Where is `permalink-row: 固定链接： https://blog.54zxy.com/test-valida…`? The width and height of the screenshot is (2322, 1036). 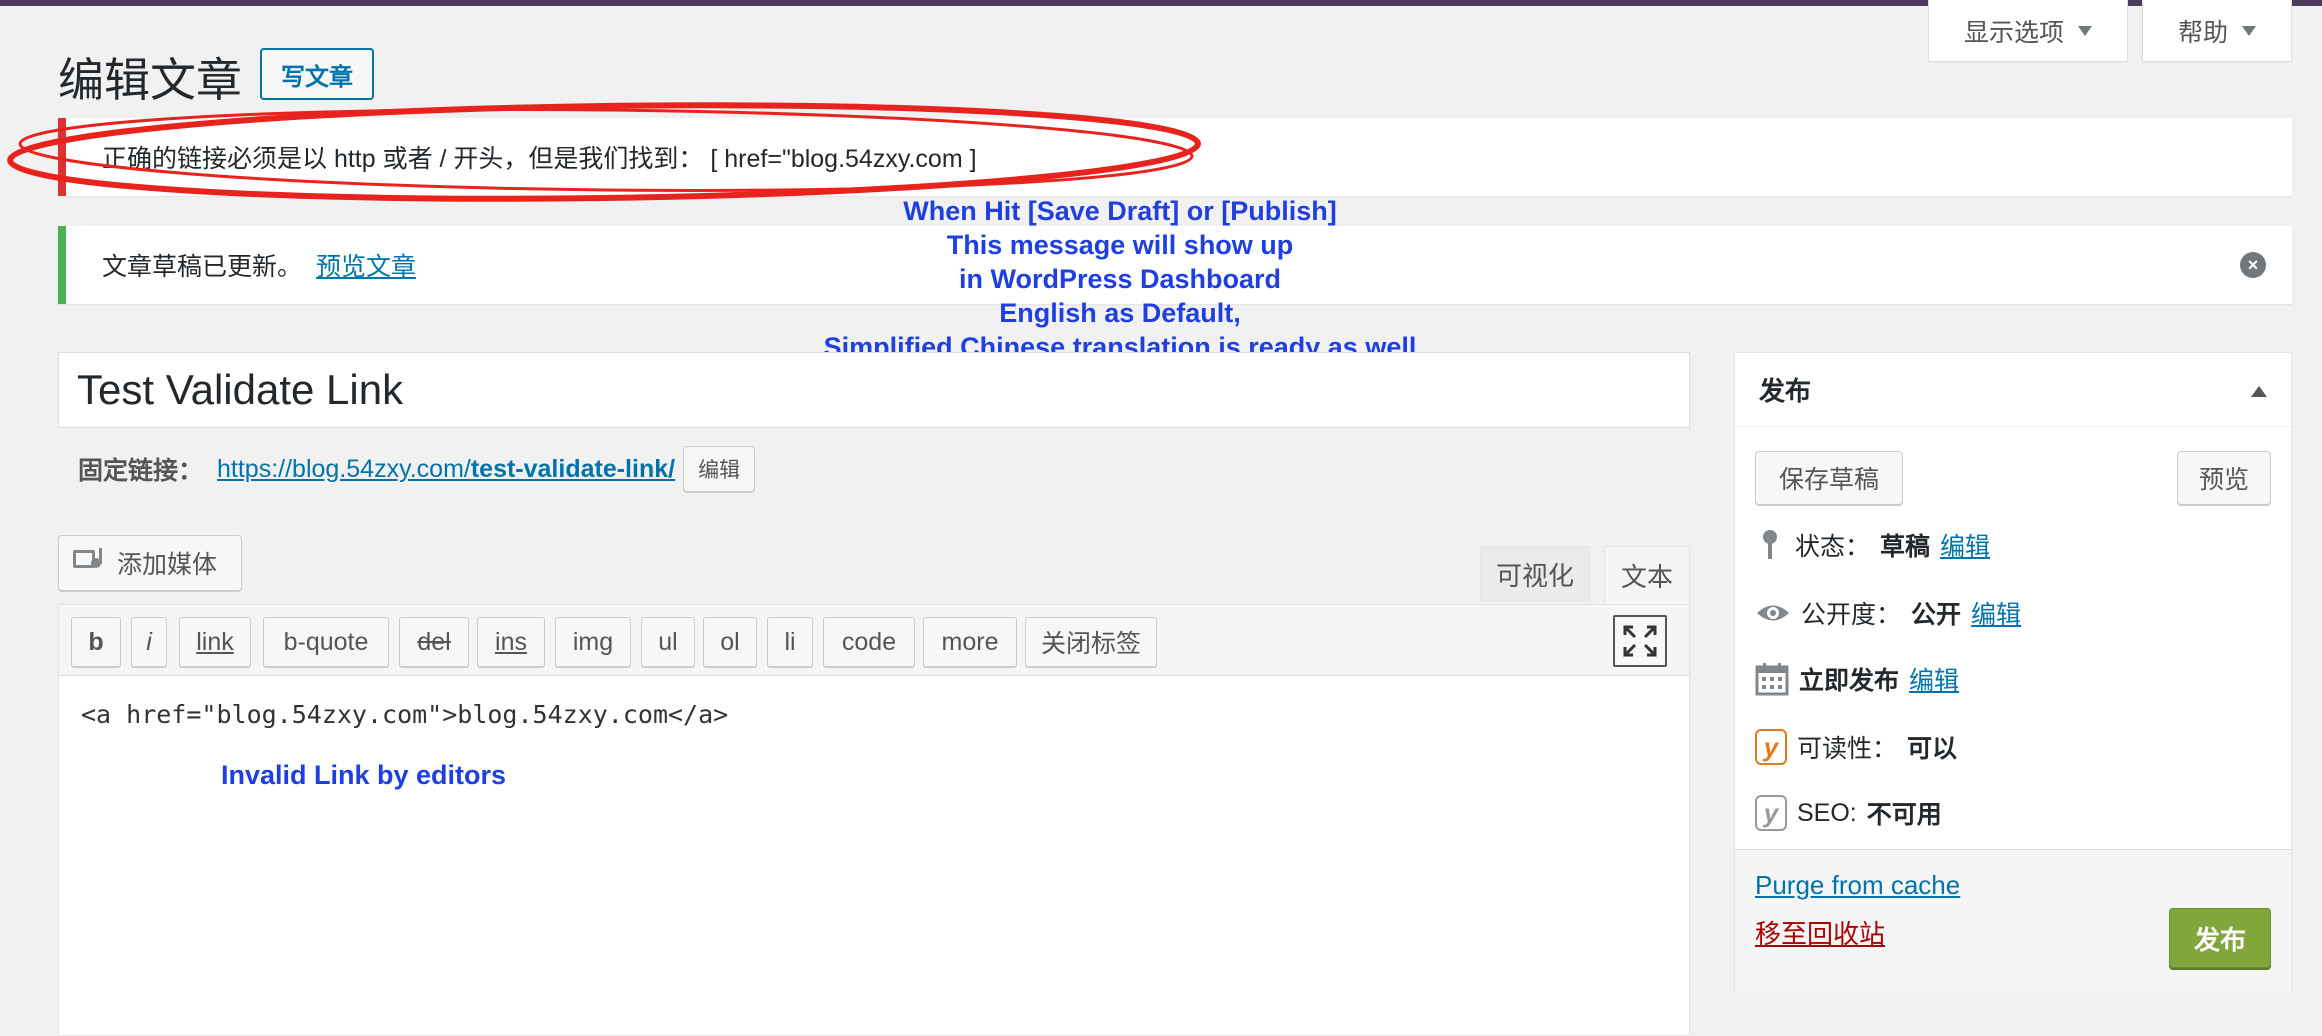
permalink-row: 固定链接： https://blog.54zxy.com/test-valida… is located at coordinates (417, 469).